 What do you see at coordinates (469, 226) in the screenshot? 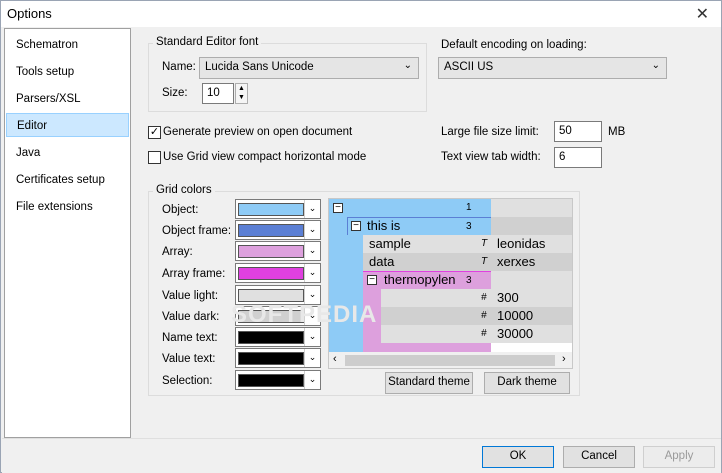
I see `object-count: 3` at bounding box center [469, 226].